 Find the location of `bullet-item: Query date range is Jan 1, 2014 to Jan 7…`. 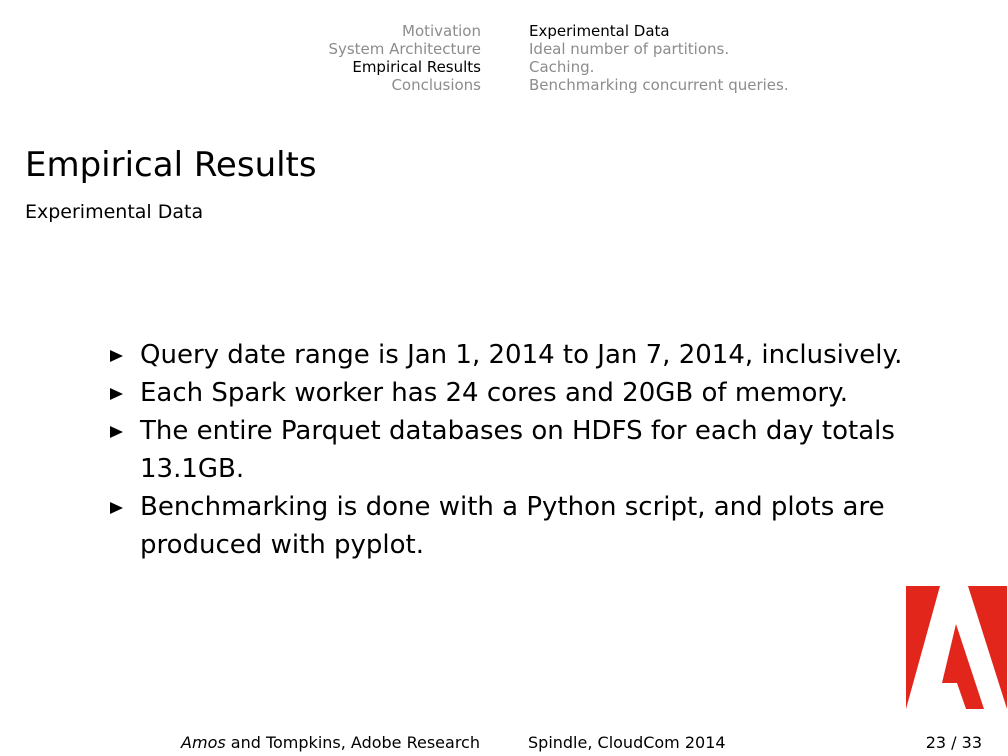

bullet-item: Query date range is Jan 1, 2014 to Jan 7… is located at coordinates (508, 355).